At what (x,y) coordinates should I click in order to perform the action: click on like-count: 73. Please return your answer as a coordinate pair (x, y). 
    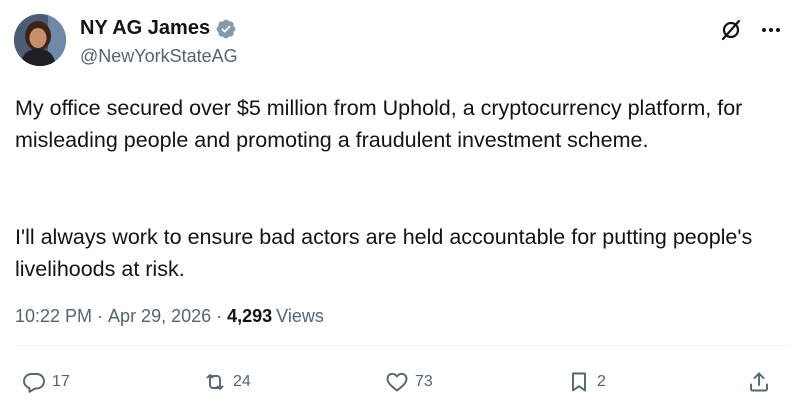
    Looking at the image, I should click on (424, 381).